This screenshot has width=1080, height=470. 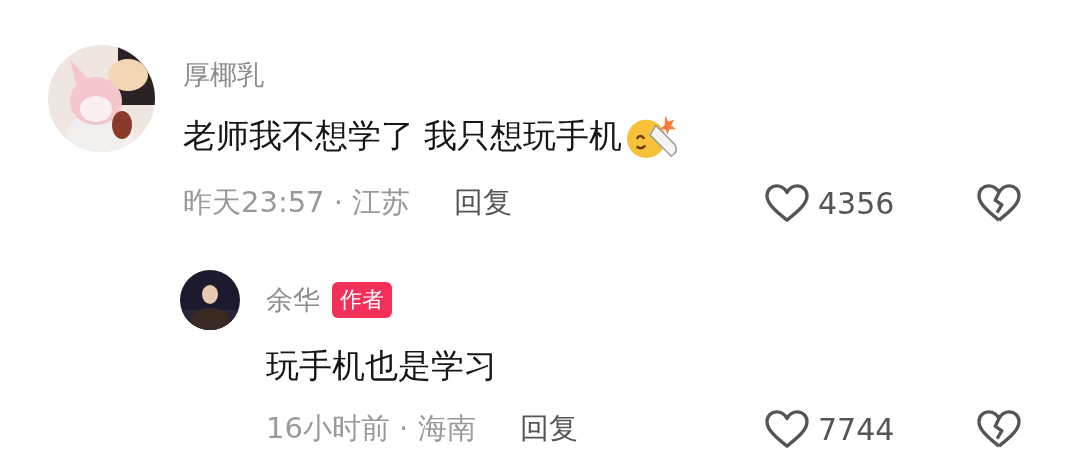 What do you see at coordinates (362, 300) in the screenshot?
I see `author-tag: 作者` at bounding box center [362, 300].